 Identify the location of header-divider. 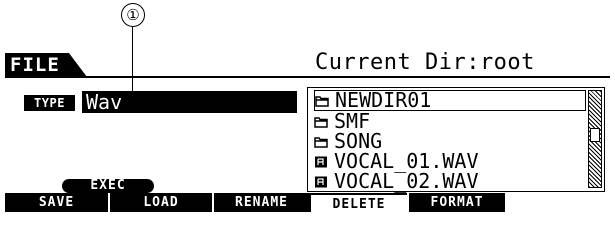
(307, 77).